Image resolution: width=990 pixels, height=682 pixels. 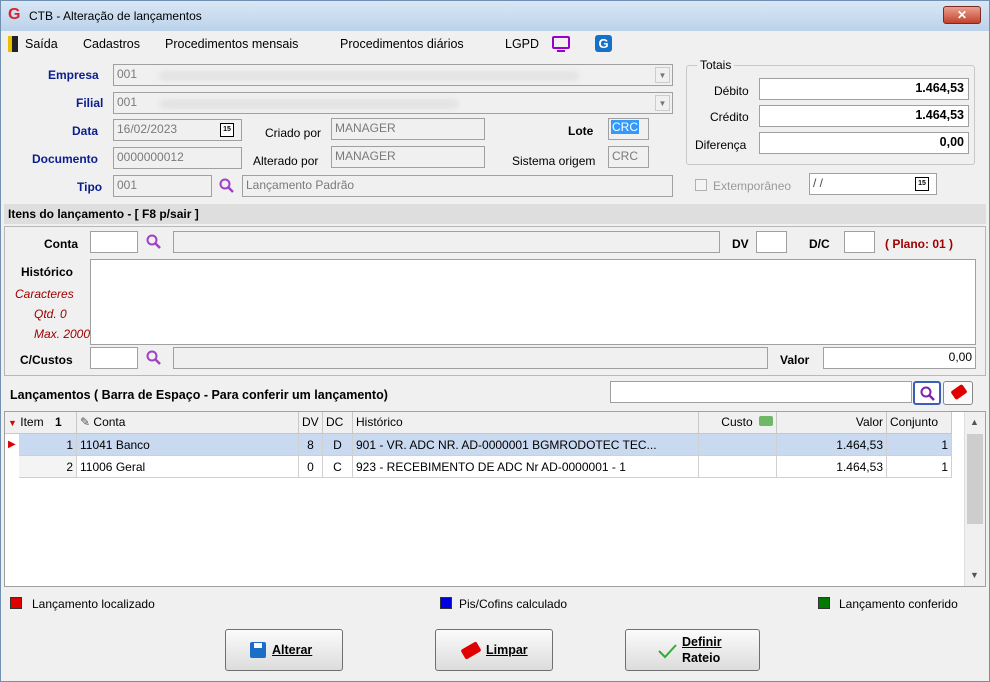 I want to click on definir-rateio-button: Definir Rateio, so click(x=692, y=650).